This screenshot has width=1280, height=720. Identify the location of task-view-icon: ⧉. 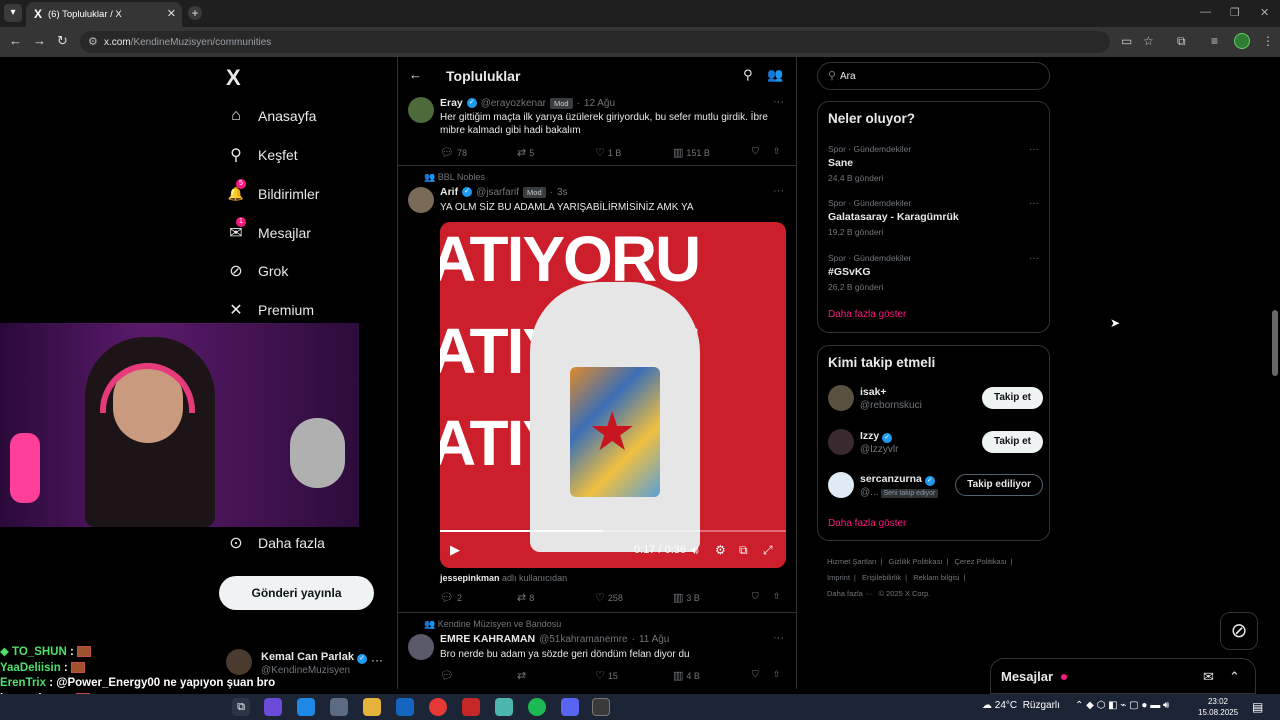
(241, 707).